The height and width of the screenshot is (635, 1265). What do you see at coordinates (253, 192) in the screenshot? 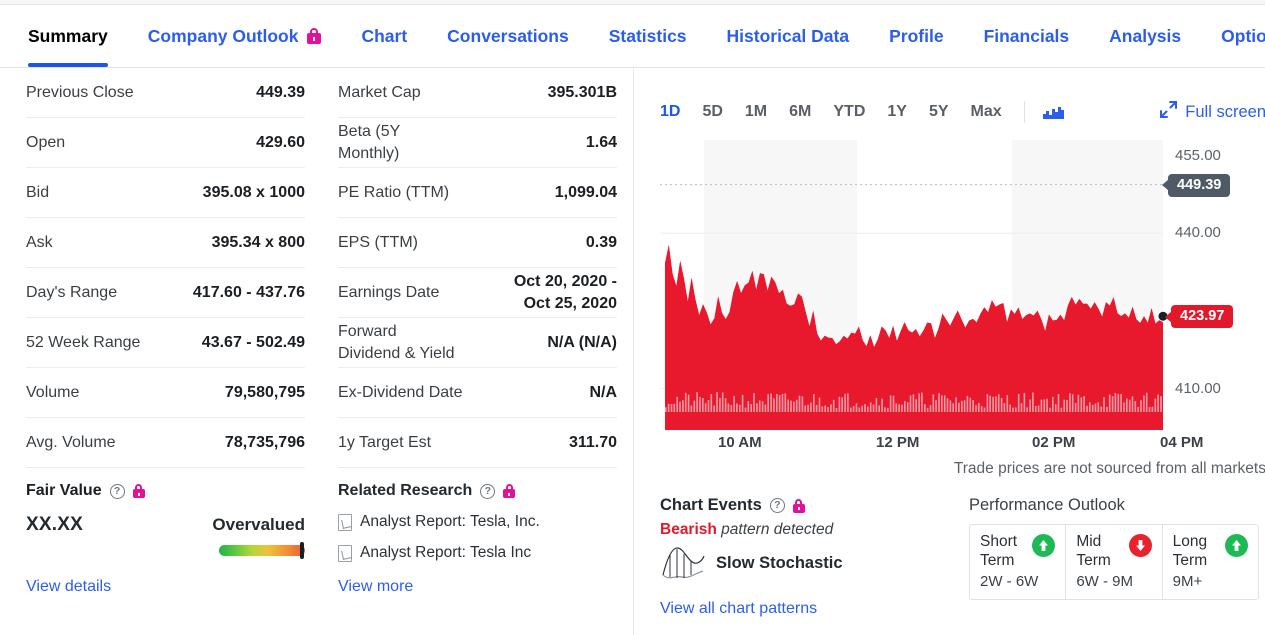
I see `quote-value: 395.08 x 1000` at bounding box center [253, 192].